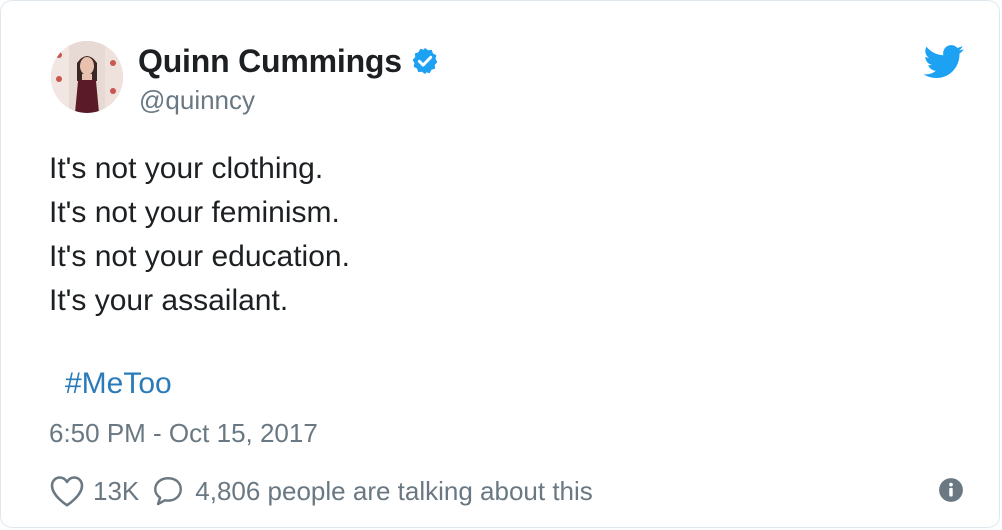  I want to click on speech-bubble-icon, so click(168, 491).